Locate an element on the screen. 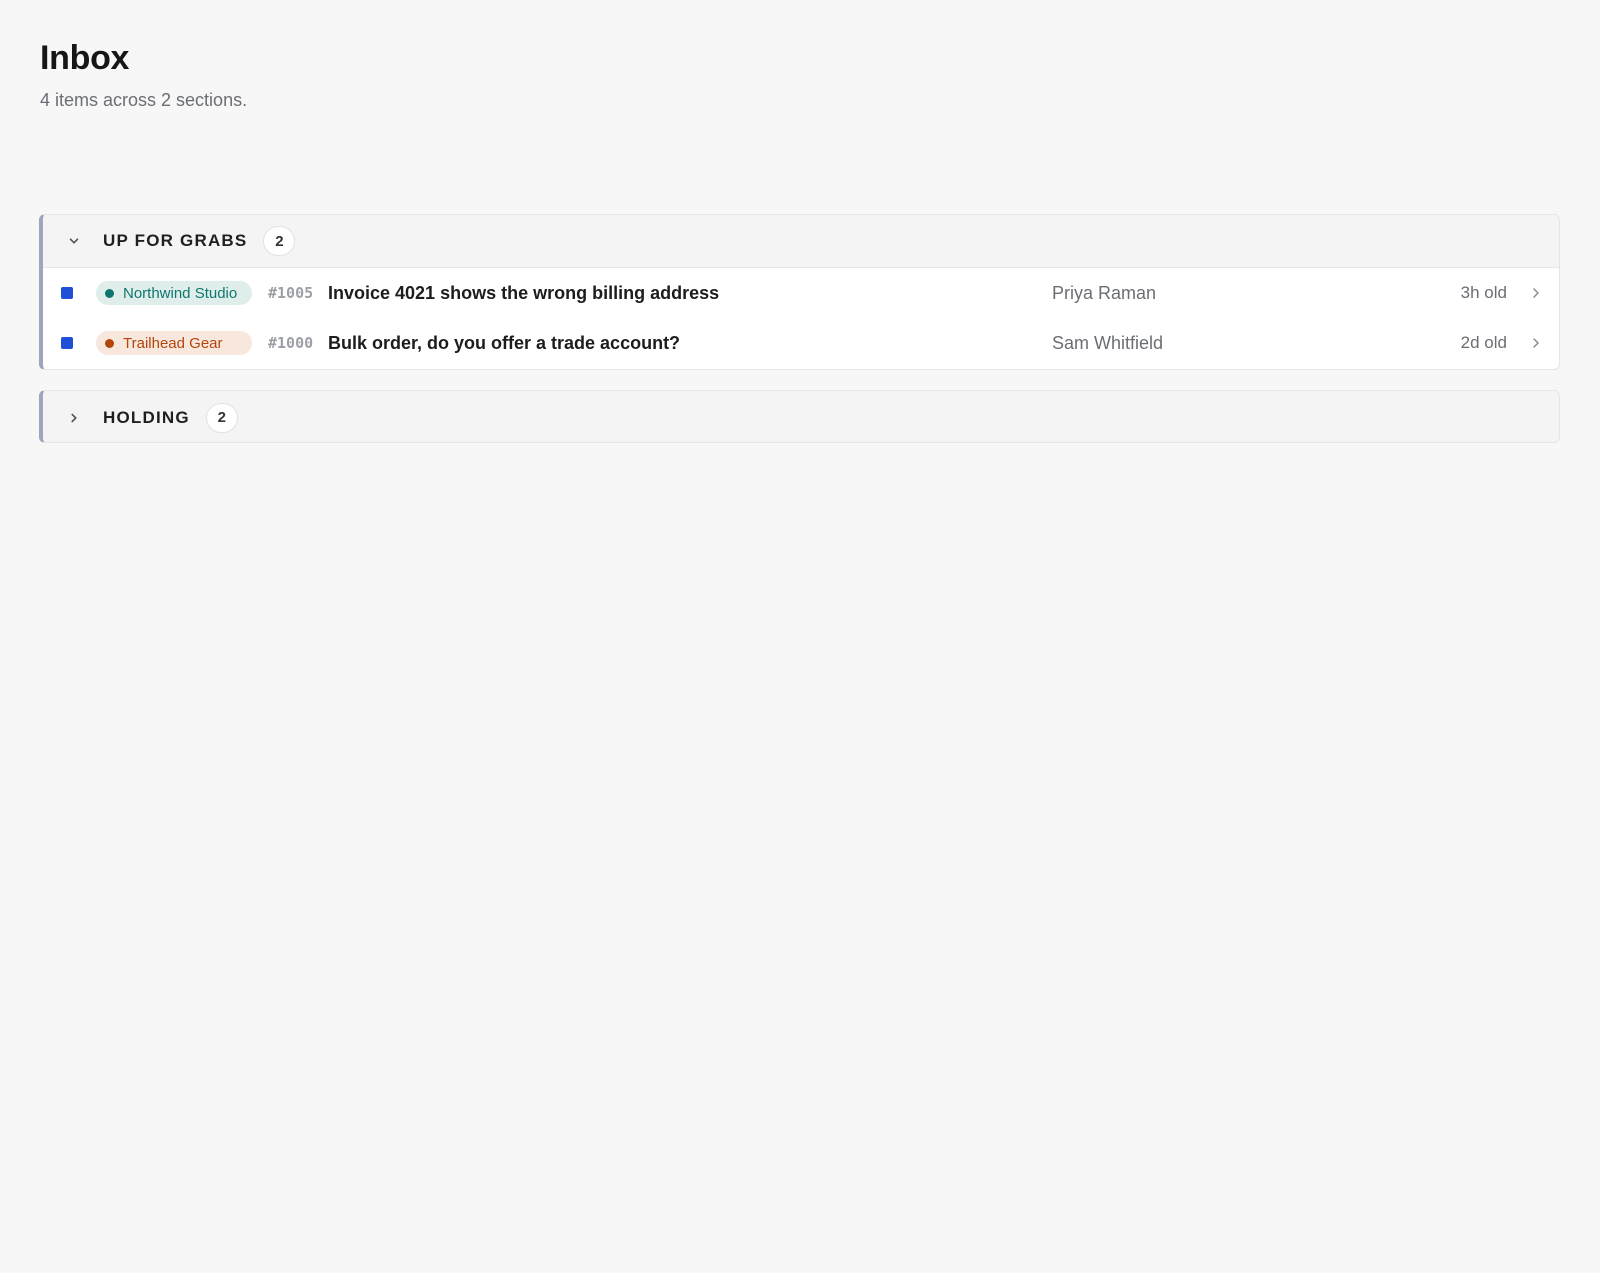  section-title: HOLDING is located at coordinates (146, 417).